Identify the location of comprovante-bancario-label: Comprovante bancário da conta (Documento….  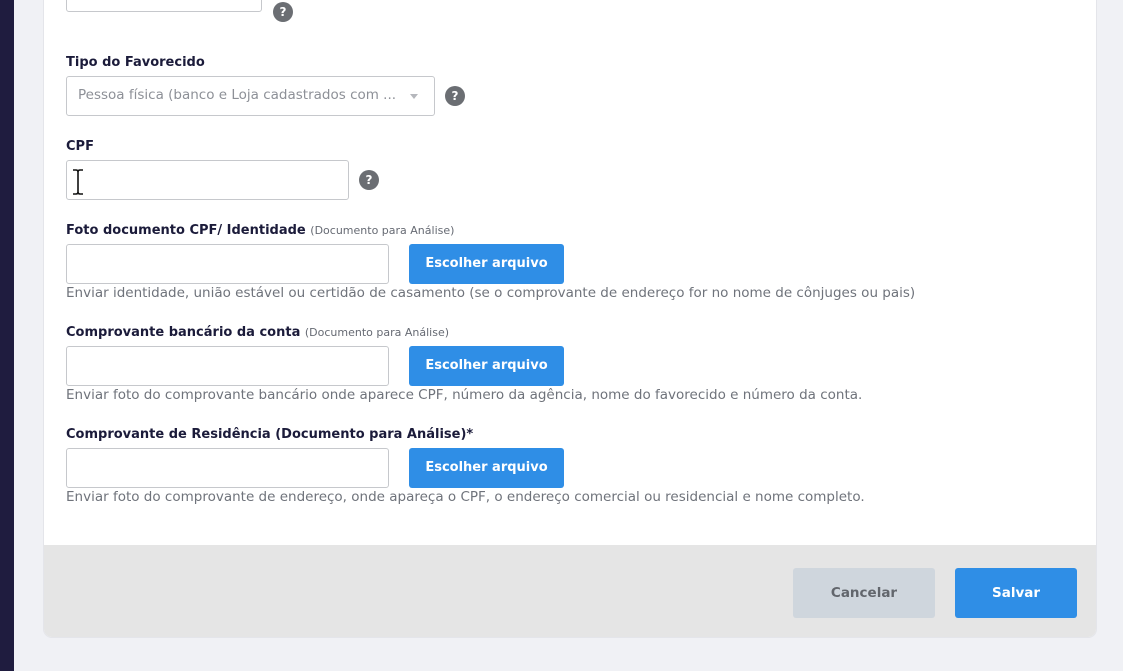
(257, 332).